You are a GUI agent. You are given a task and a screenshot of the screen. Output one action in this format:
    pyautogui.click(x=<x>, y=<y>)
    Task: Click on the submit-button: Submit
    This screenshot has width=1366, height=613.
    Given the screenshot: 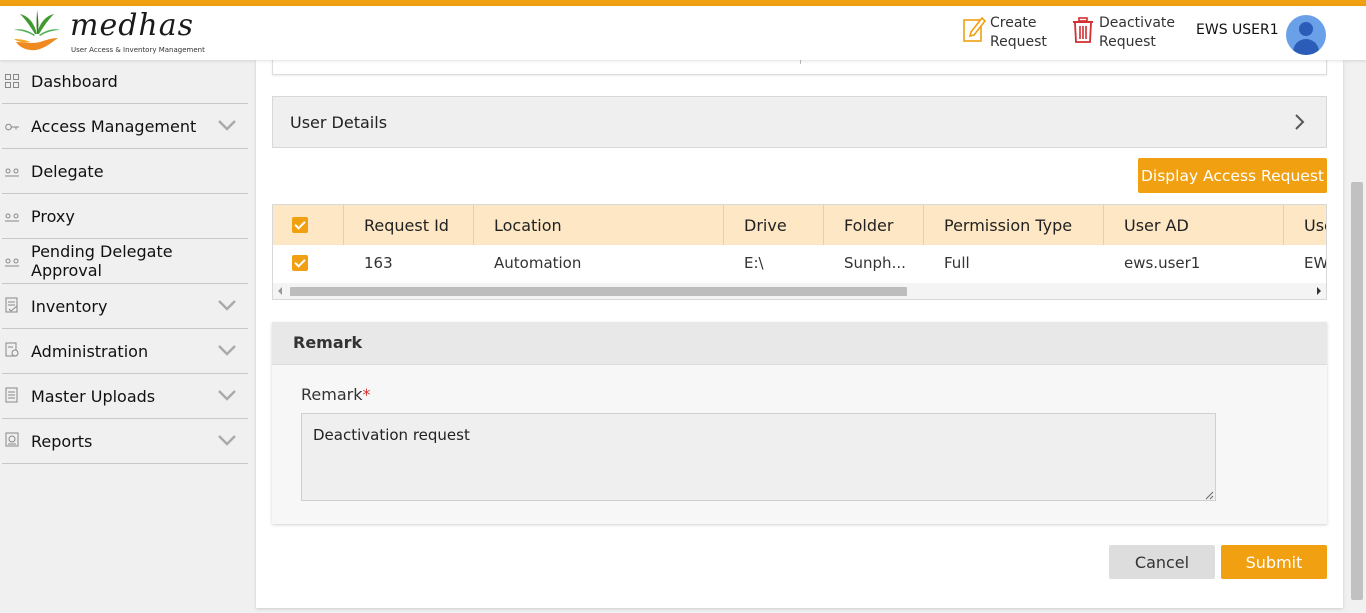 What is the action you would take?
    pyautogui.click(x=1274, y=562)
    